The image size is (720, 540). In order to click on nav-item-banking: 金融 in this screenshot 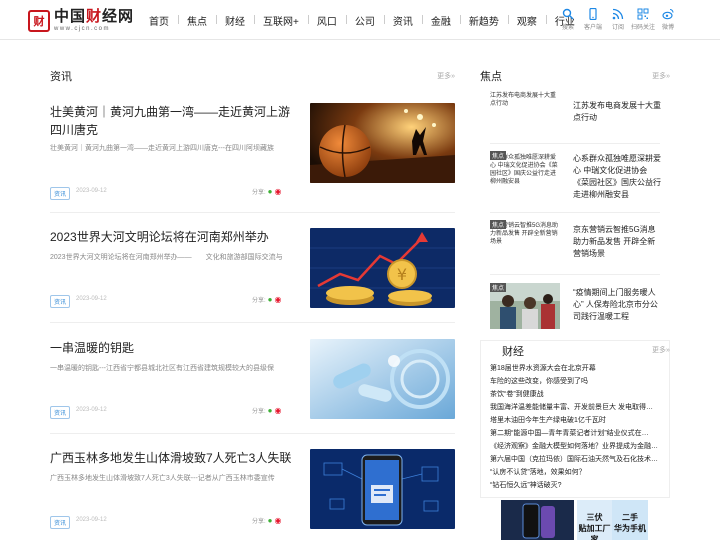, I will do `click(440, 20)`.